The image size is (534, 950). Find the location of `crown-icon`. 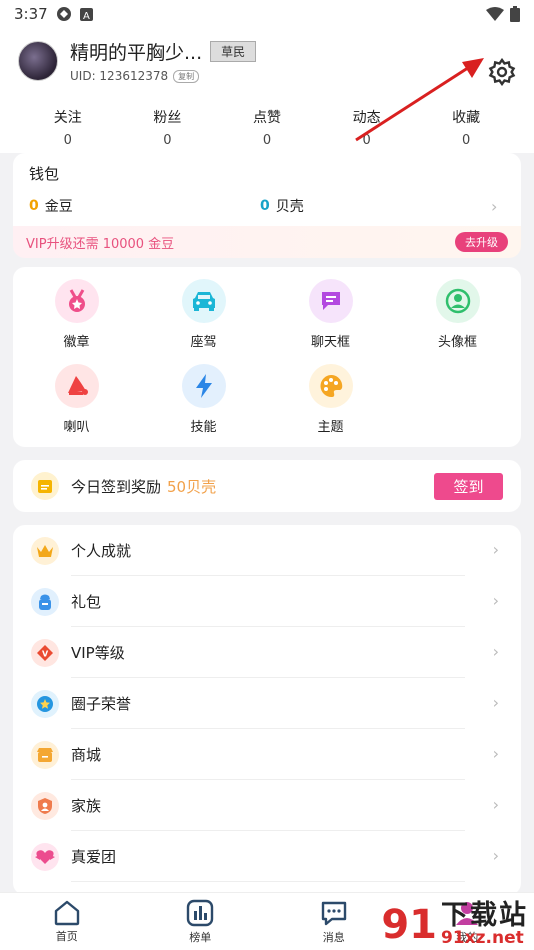

crown-icon is located at coordinates (45, 550).